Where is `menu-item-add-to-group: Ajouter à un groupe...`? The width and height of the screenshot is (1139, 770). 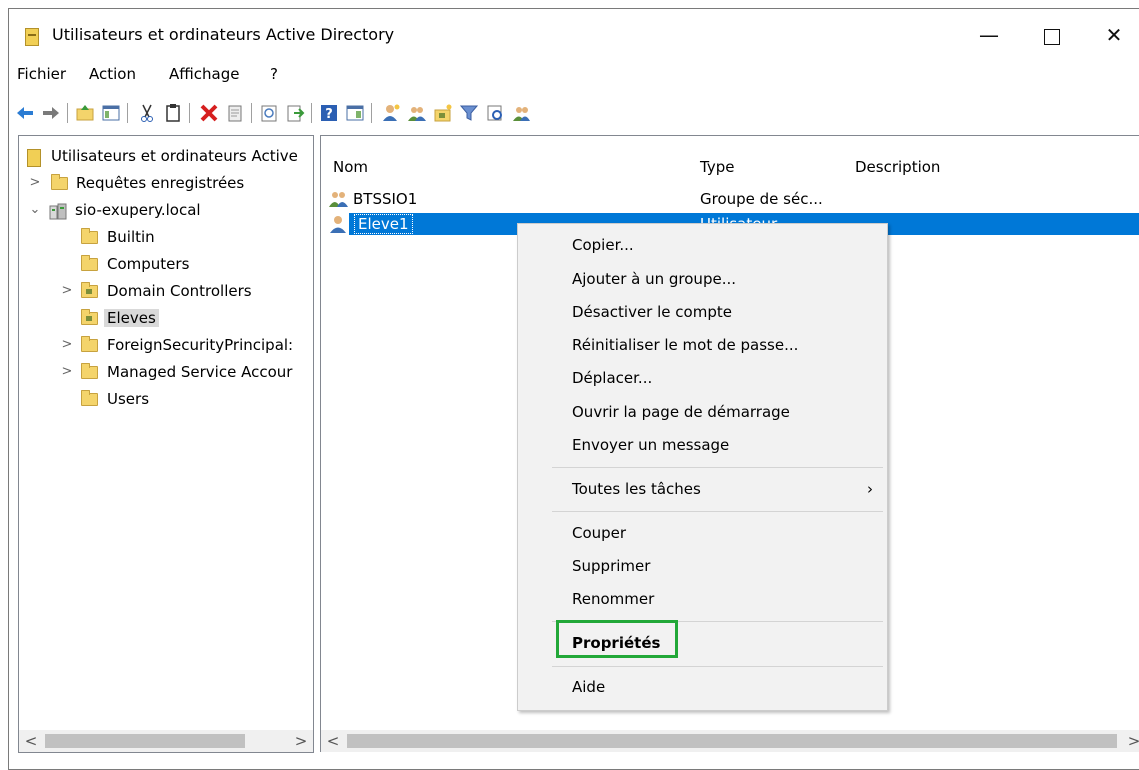 menu-item-add-to-group: Ajouter à un groupe... is located at coordinates (654, 279).